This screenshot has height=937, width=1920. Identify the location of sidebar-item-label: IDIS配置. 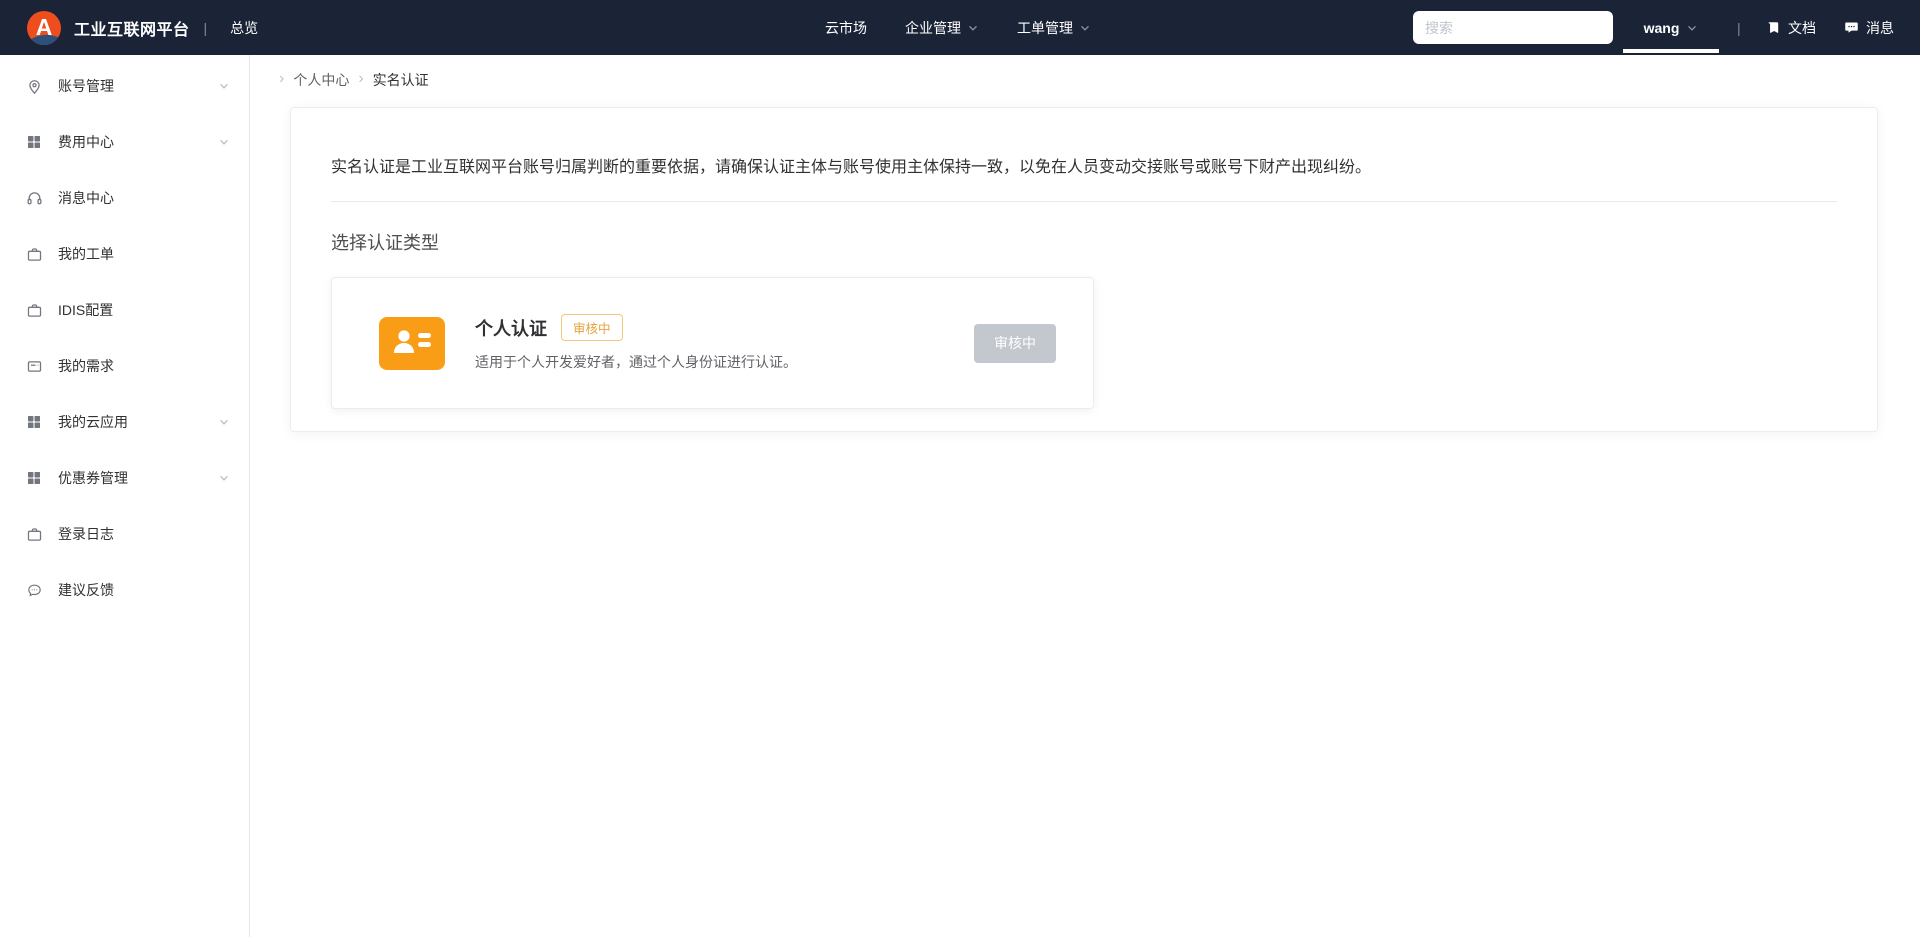
(86, 310).